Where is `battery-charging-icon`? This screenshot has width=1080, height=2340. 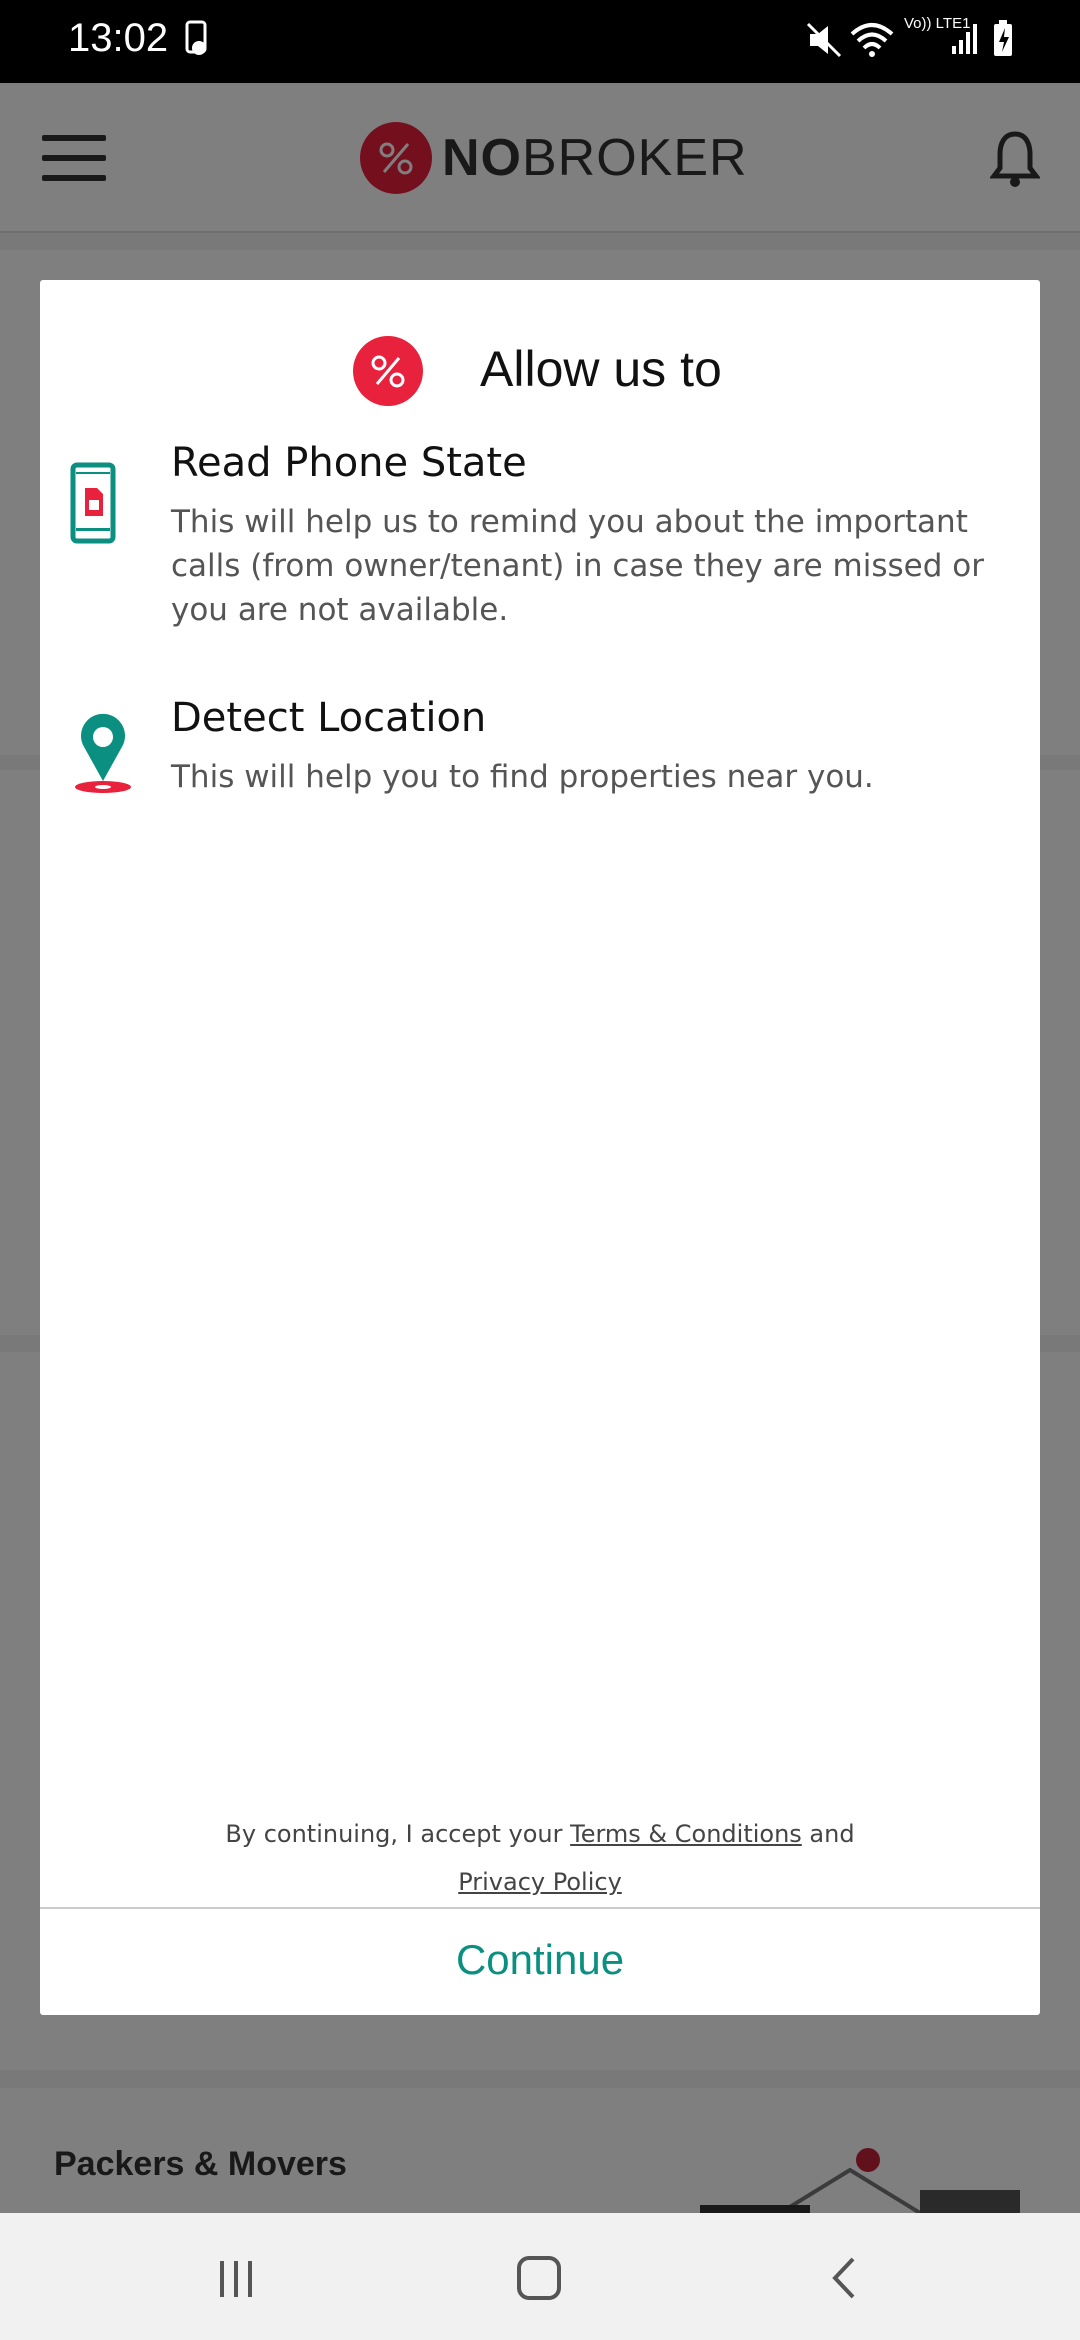 battery-charging-icon is located at coordinates (1003, 38).